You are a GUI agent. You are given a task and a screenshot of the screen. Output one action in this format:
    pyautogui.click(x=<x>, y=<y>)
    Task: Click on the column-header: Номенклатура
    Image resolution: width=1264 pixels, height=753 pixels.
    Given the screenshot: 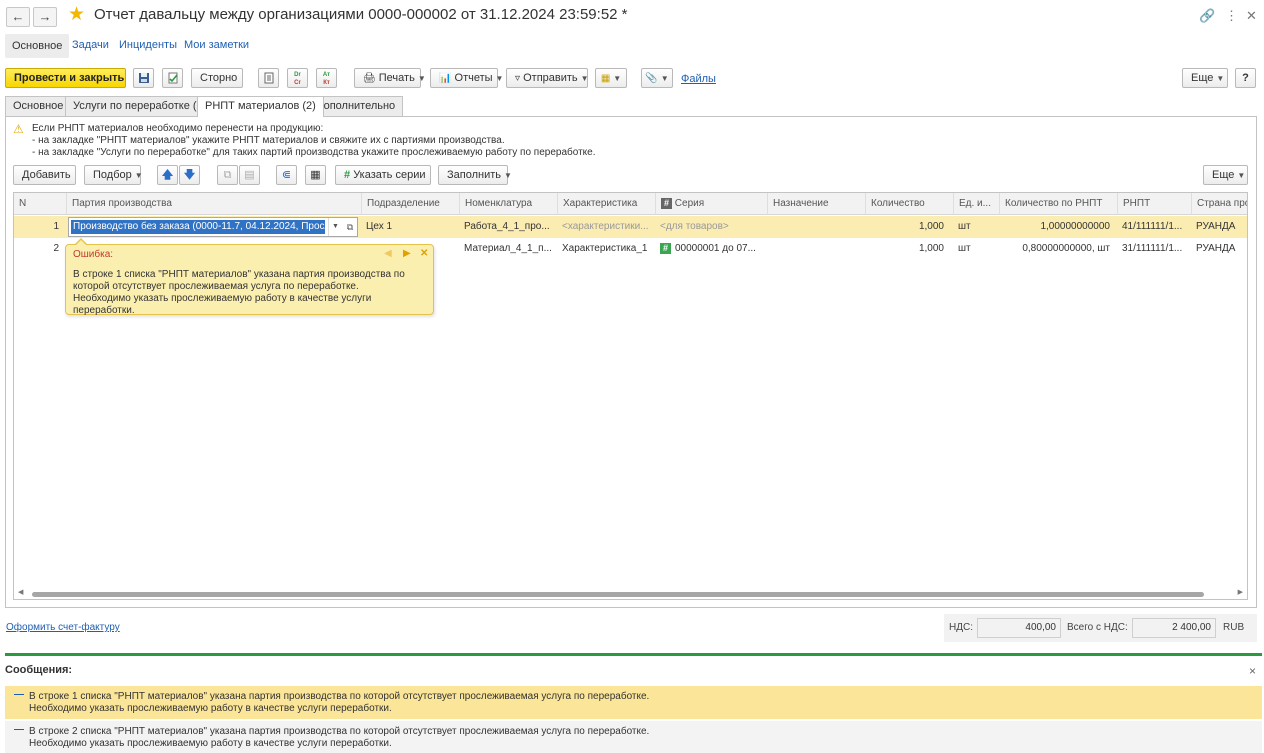 What is the action you would take?
    pyautogui.click(x=508, y=204)
    